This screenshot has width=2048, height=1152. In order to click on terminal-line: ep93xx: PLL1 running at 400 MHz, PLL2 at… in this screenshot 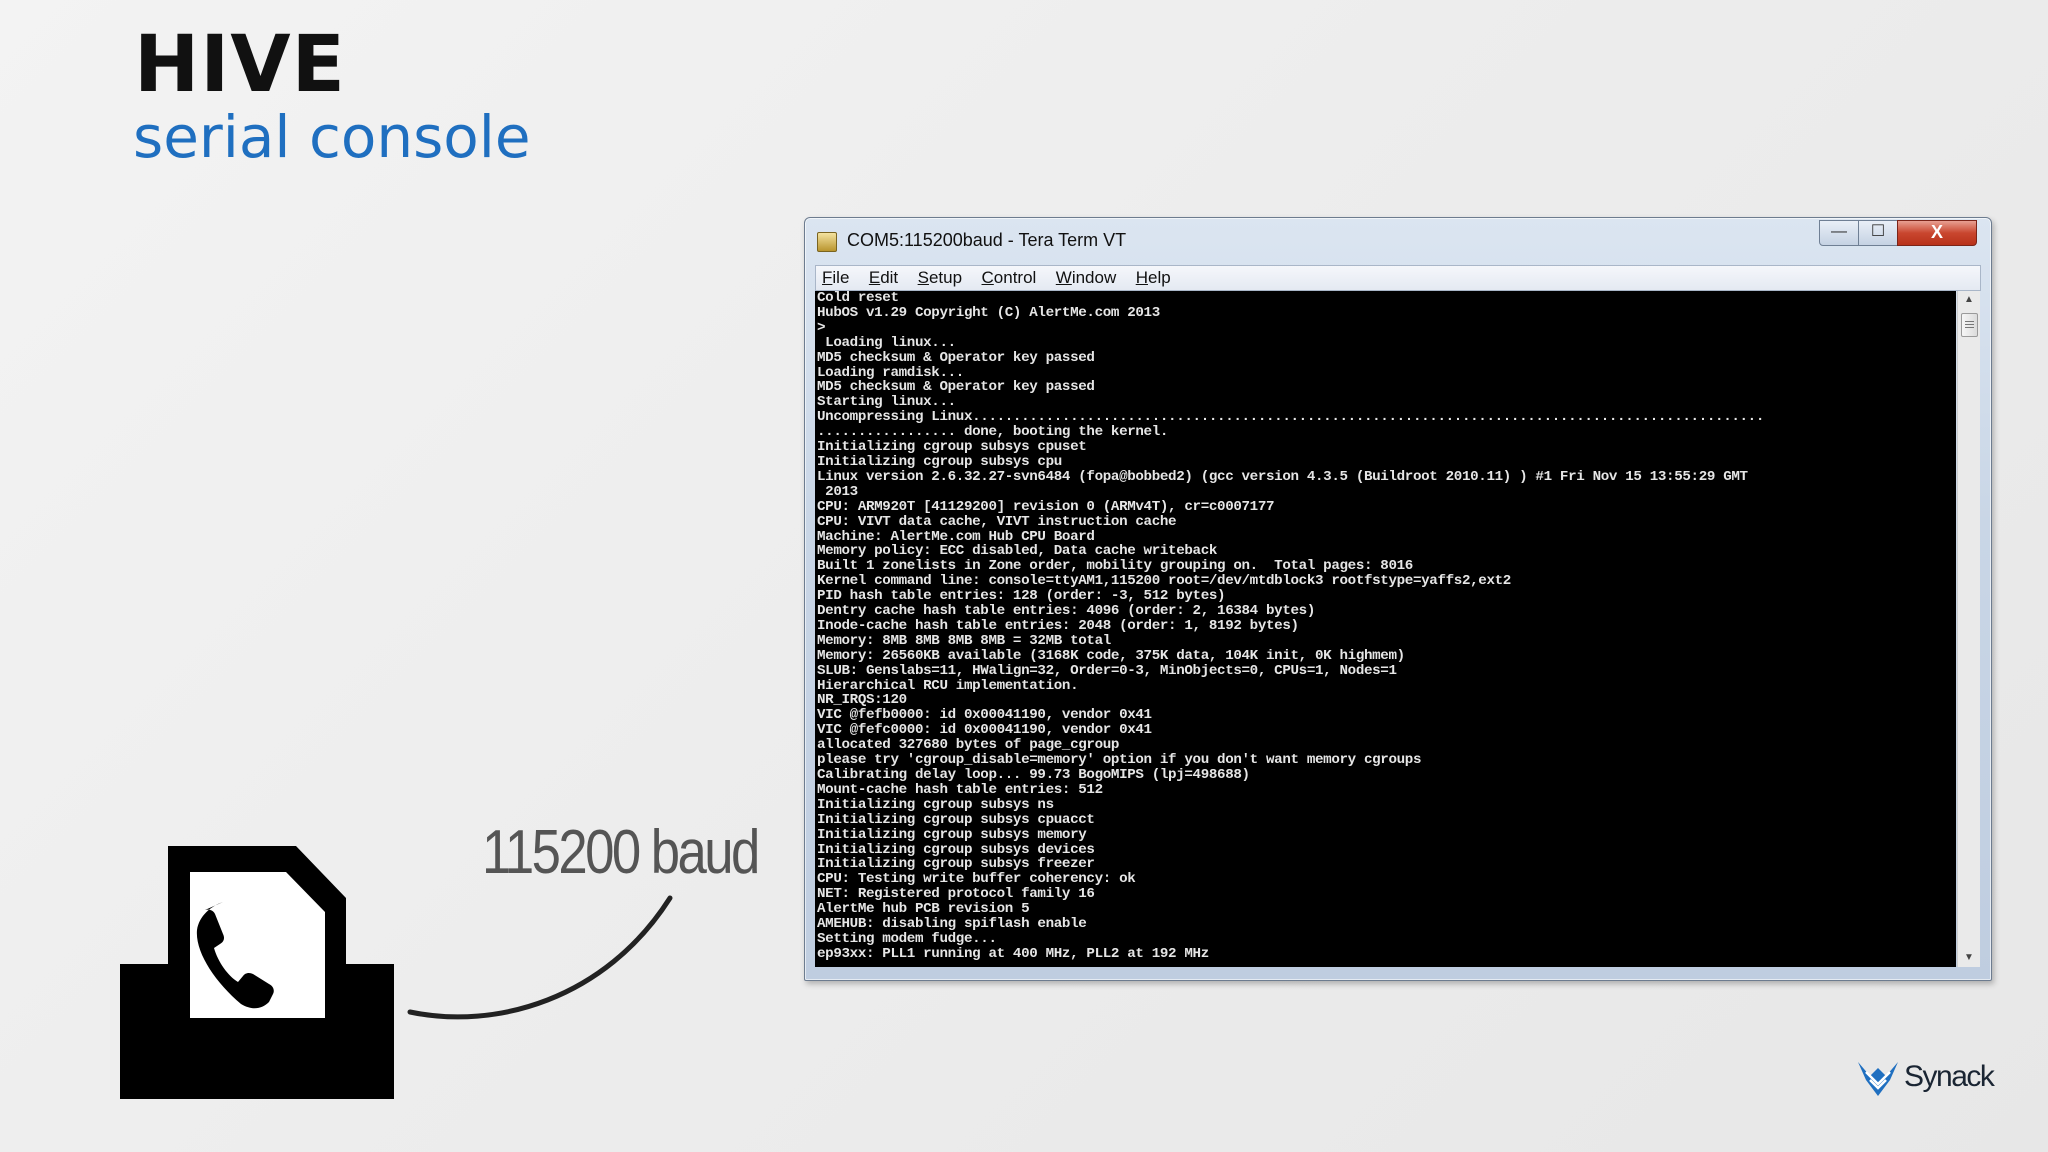, I will do `click(1013, 953)`.